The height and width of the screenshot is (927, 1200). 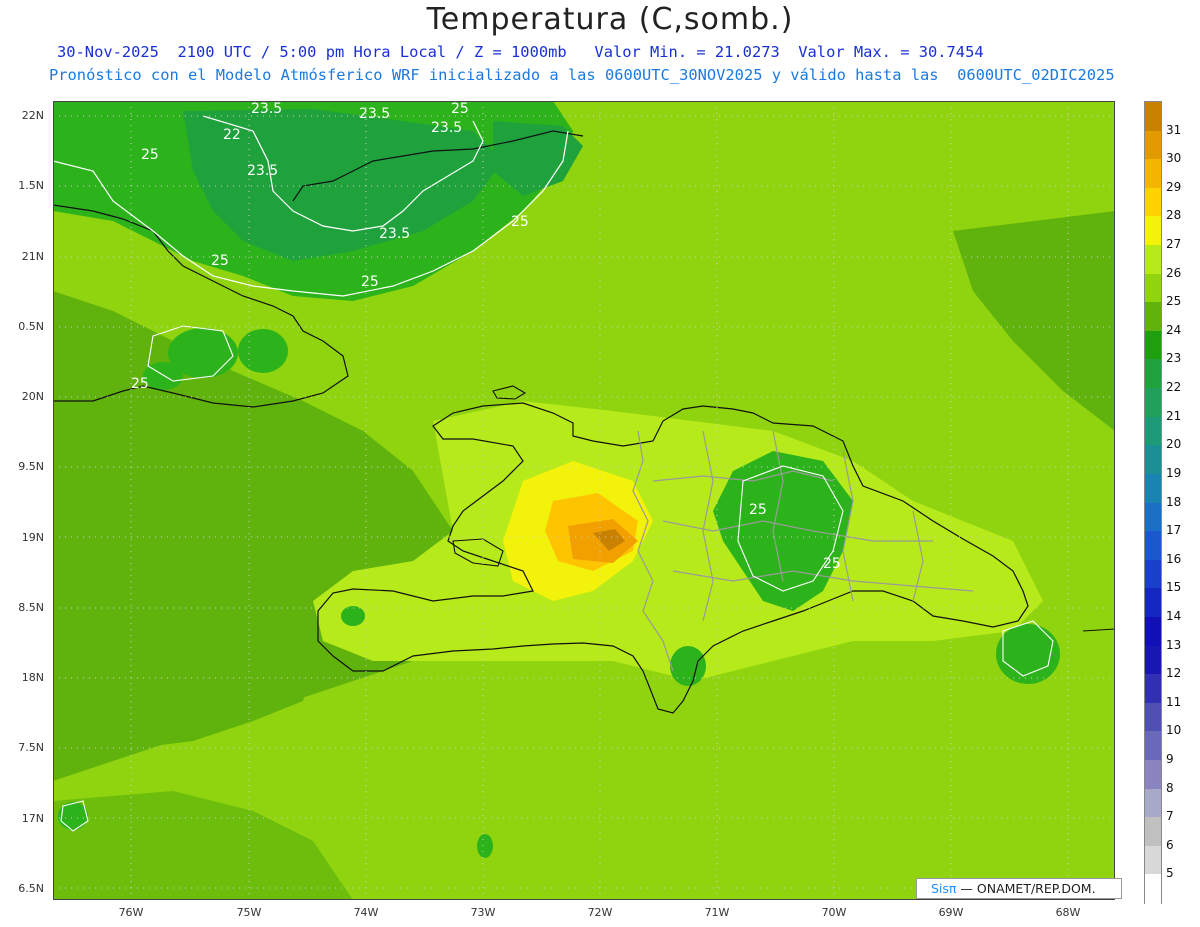 What do you see at coordinates (1174, 301) in the screenshot?
I see `colorbar-label: 25` at bounding box center [1174, 301].